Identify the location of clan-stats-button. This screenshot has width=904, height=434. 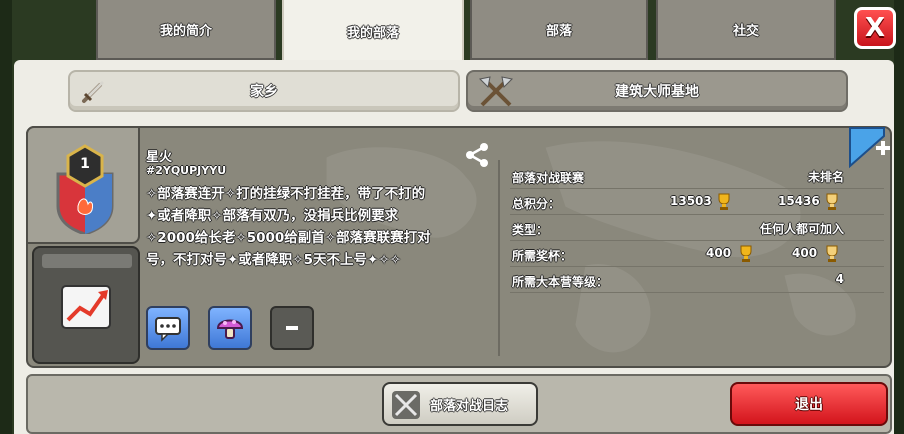
(86, 305).